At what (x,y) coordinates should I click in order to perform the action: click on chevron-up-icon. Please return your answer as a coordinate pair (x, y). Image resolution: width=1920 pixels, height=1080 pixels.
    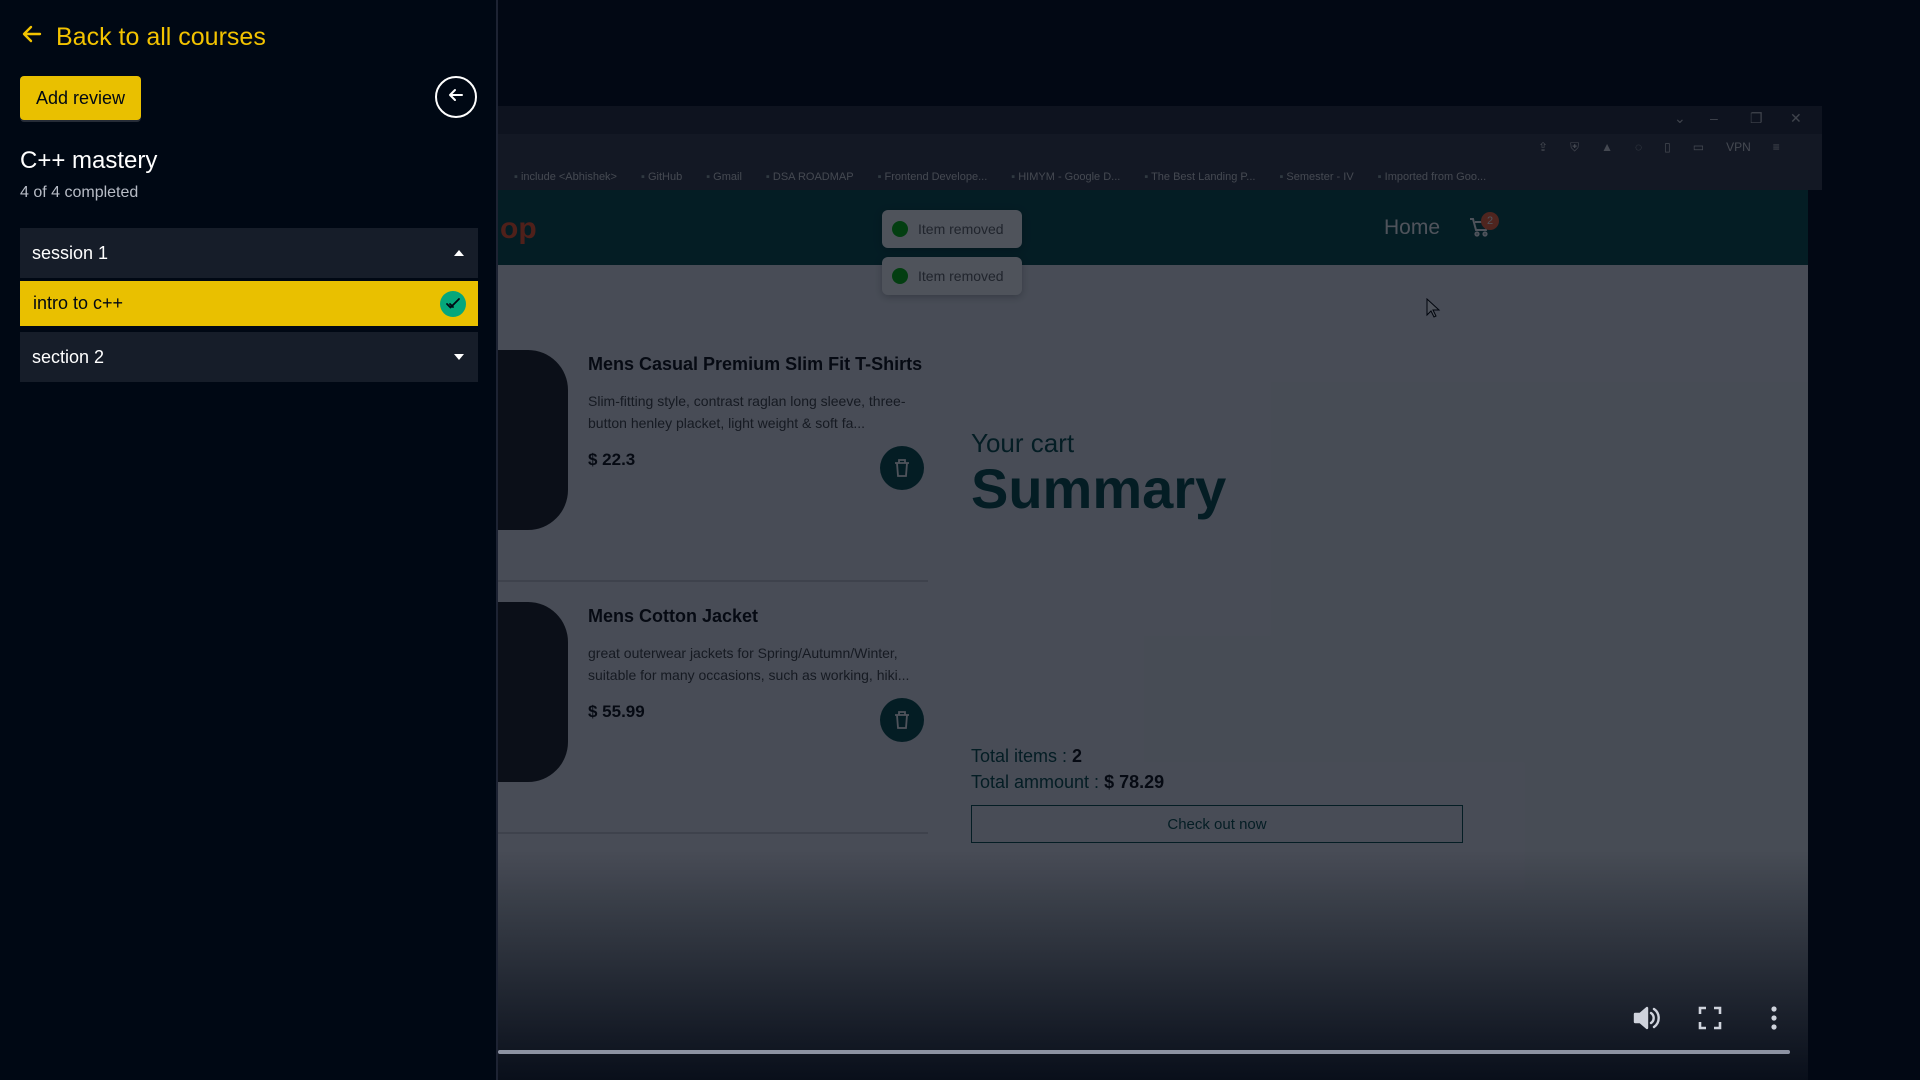
    Looking at the image, I should click on (459, 253).